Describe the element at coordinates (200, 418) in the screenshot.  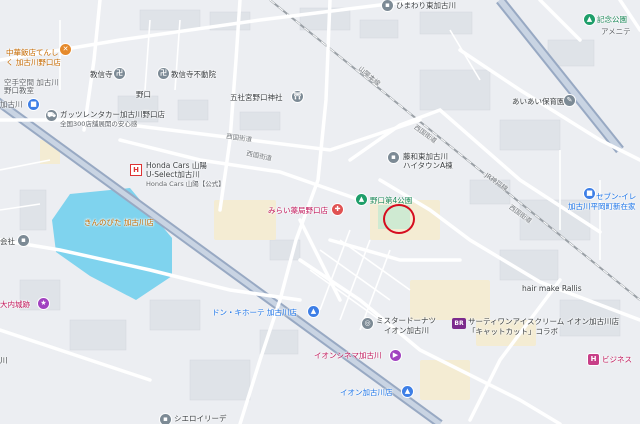
I see `place-label-ceyo: シエロイリーデ` at that location.